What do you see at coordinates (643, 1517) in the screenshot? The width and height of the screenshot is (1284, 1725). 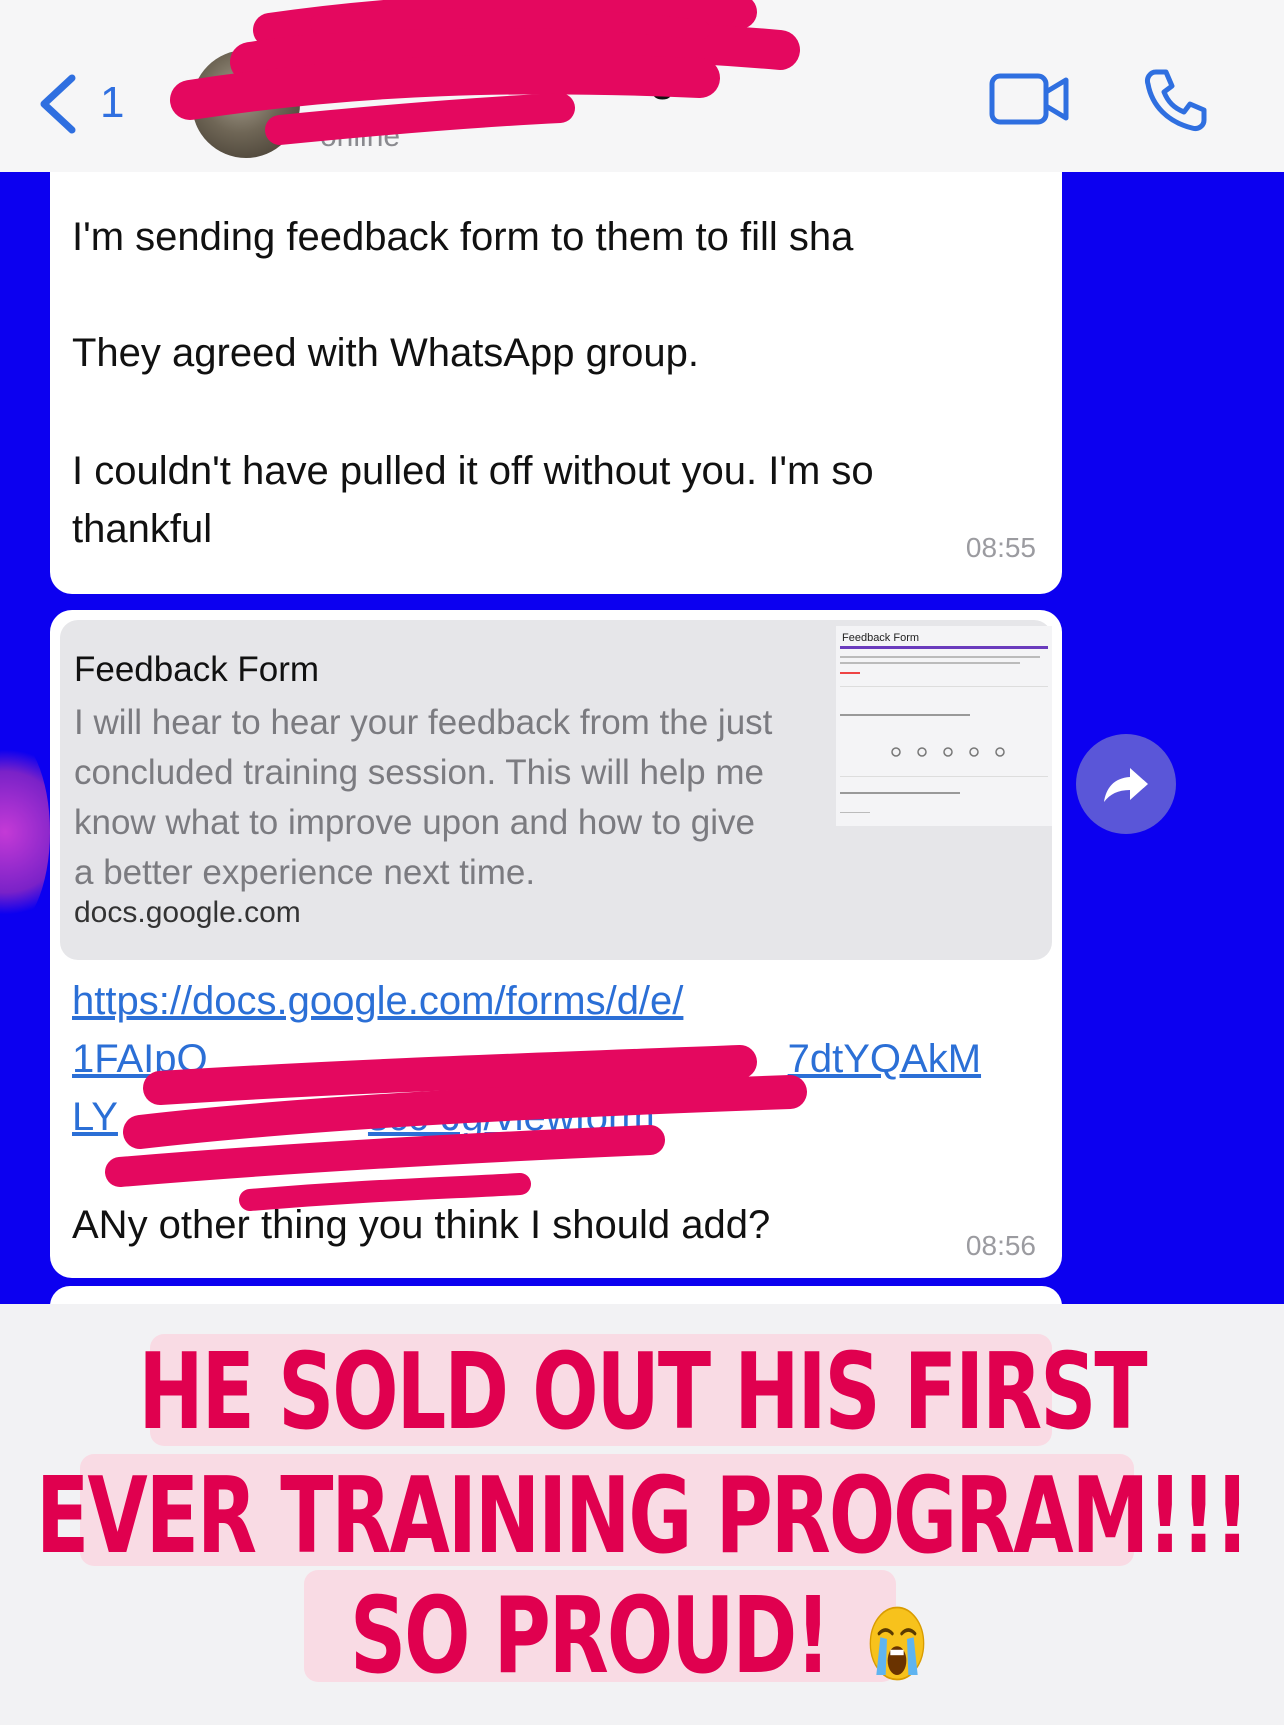 I see `caption-line: EVER TRAINING PROGRAM!!!` at bounding box center [643, 1517].